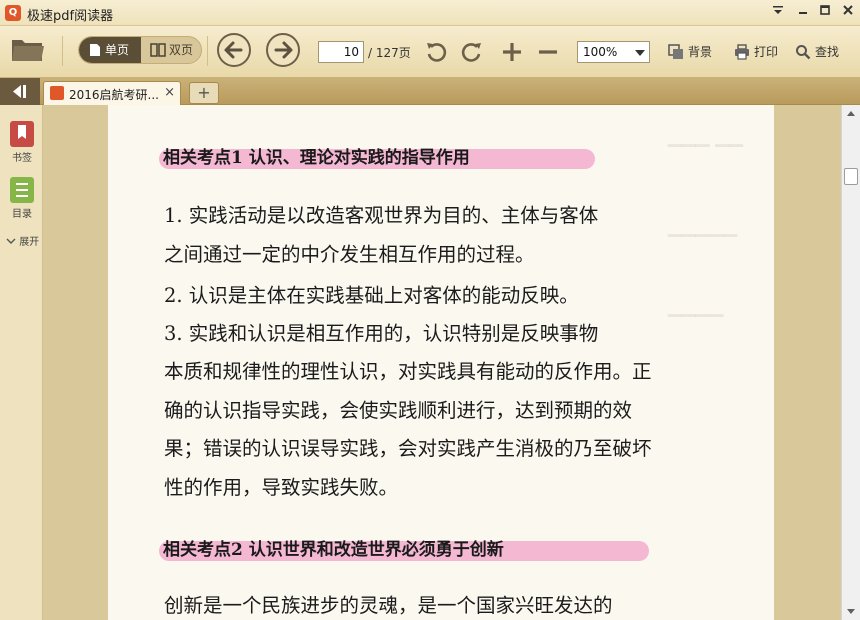 The height and width of the screenshot is (620, 860). What do you see at coordinates (13, 13) in the screenshot?
I see `app-logo-icon: Q` at bounding box center [13, 13].